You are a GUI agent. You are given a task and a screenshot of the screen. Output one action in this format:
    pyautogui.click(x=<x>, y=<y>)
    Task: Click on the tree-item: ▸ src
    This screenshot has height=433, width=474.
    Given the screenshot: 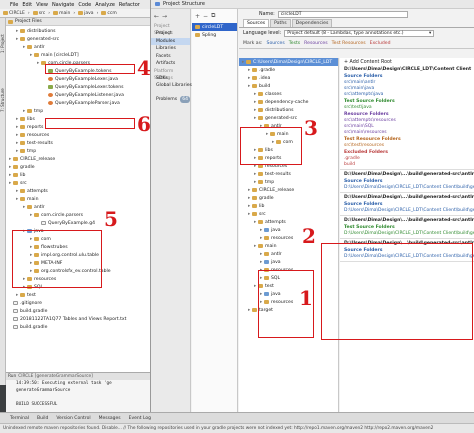 What is the action you would take?
    pyautogui.click(x=78, y=183)
    